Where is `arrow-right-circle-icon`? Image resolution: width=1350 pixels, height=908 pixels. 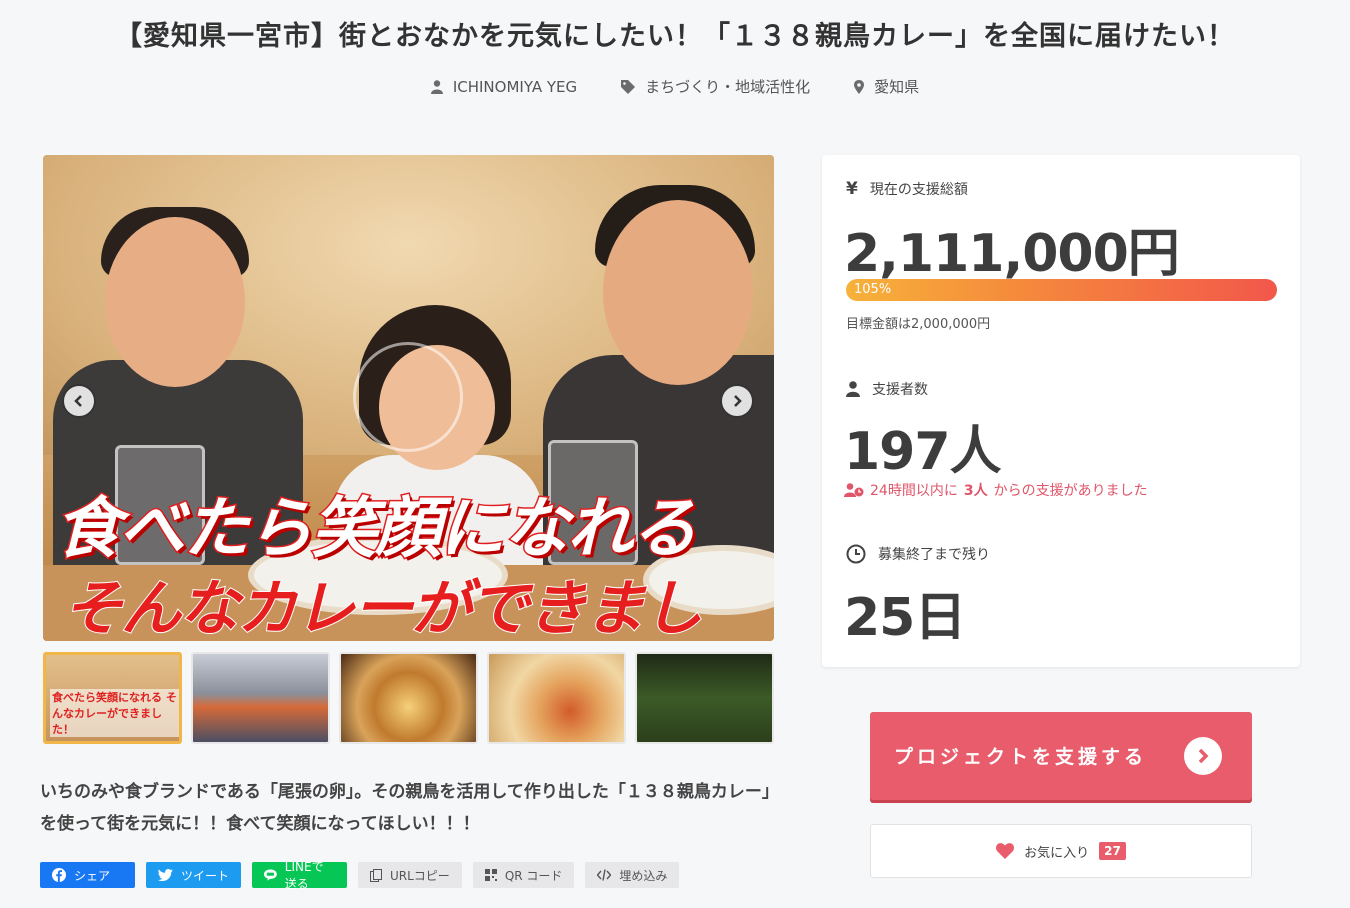 arrow-right-circle-icon is located at coordinates (1203, 756).